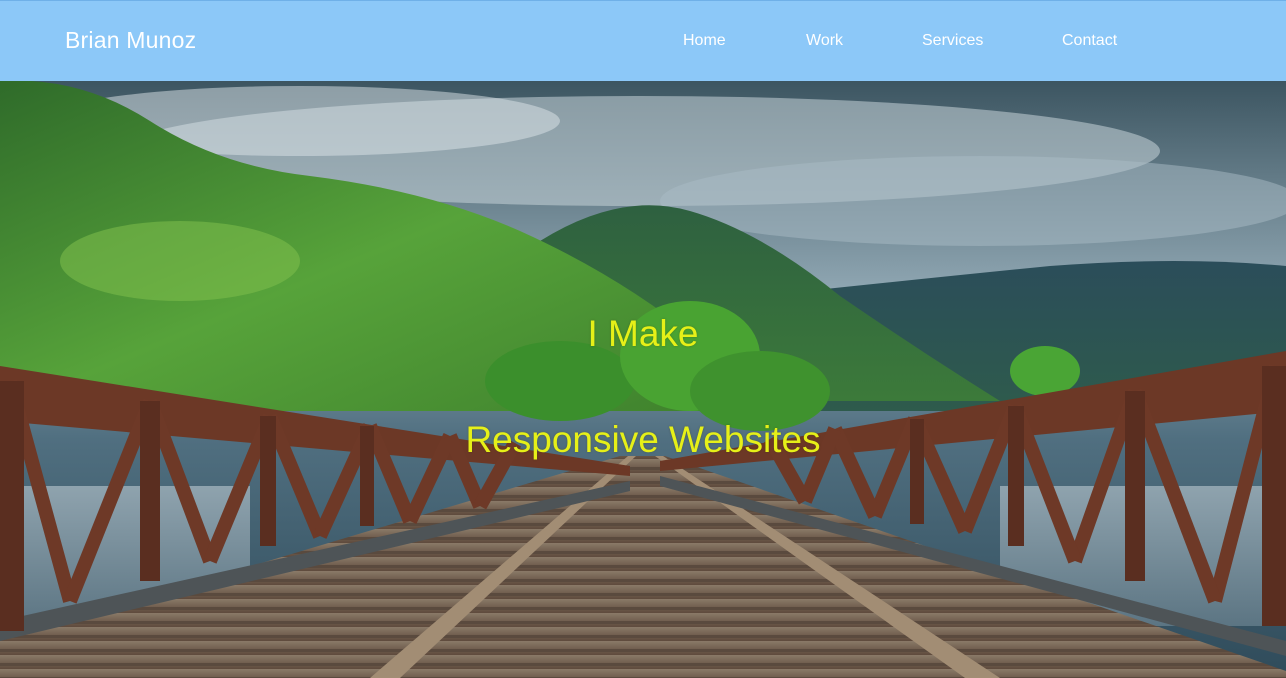 The width and height of the screenshot is (1286, 678). I want to click on navbar: Brian Munoz Home Work Services Contact, so click(643, 40).